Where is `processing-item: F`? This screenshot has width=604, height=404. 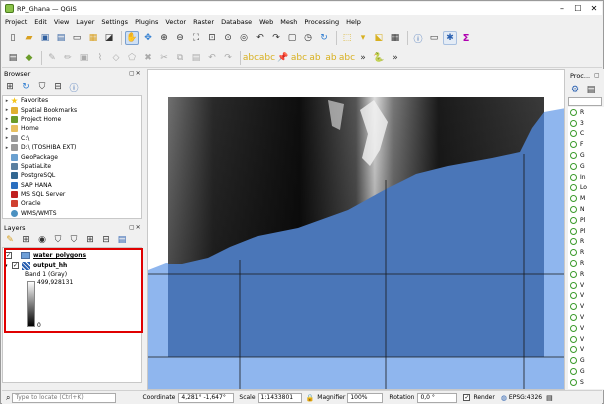 processing-item: F is located at coordinates (586, 144).